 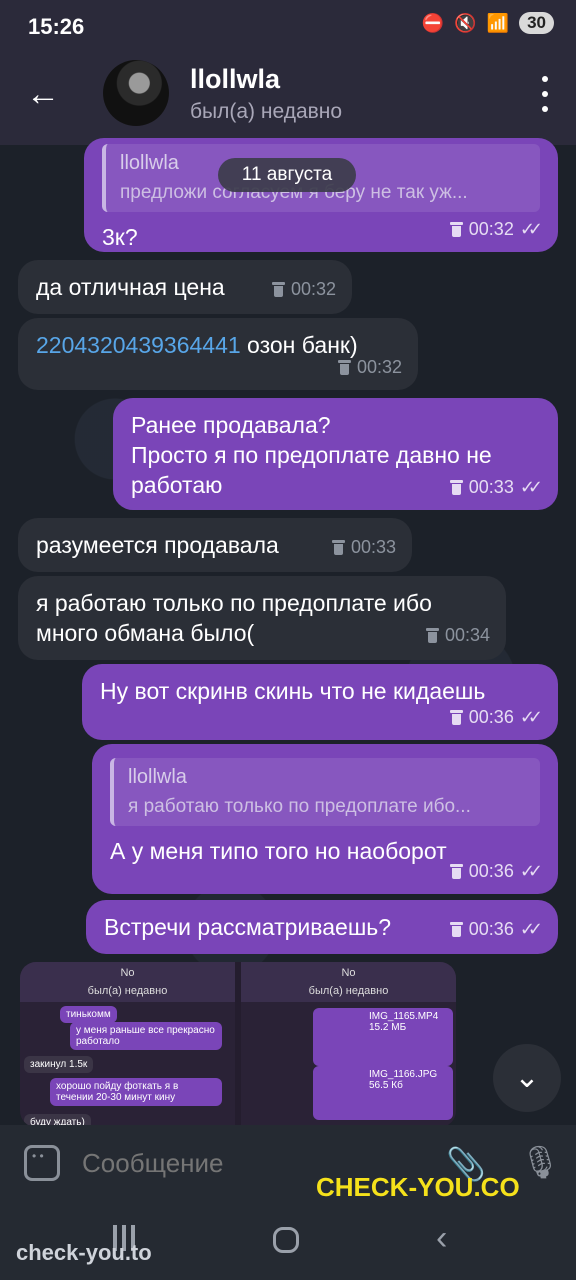 I want to click on message-bubble: 2204320439364441 озон банк) 00:32, so click(x=218, y=354).